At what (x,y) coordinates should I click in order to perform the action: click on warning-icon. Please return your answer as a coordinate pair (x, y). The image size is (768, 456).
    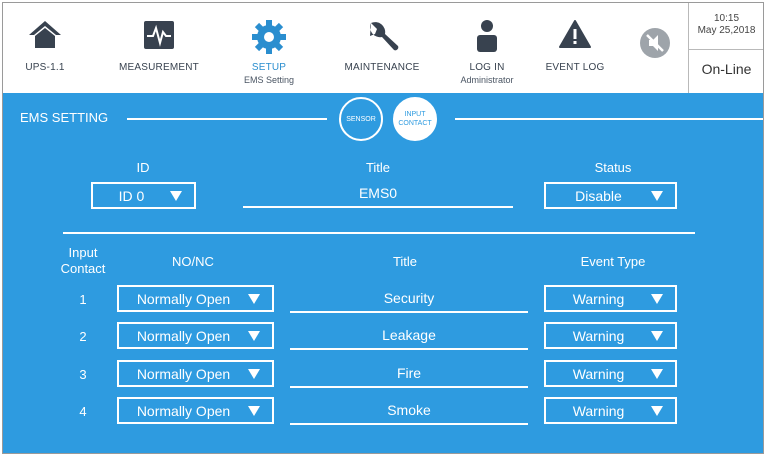
    Looking at the image, I should click on (575, 36).